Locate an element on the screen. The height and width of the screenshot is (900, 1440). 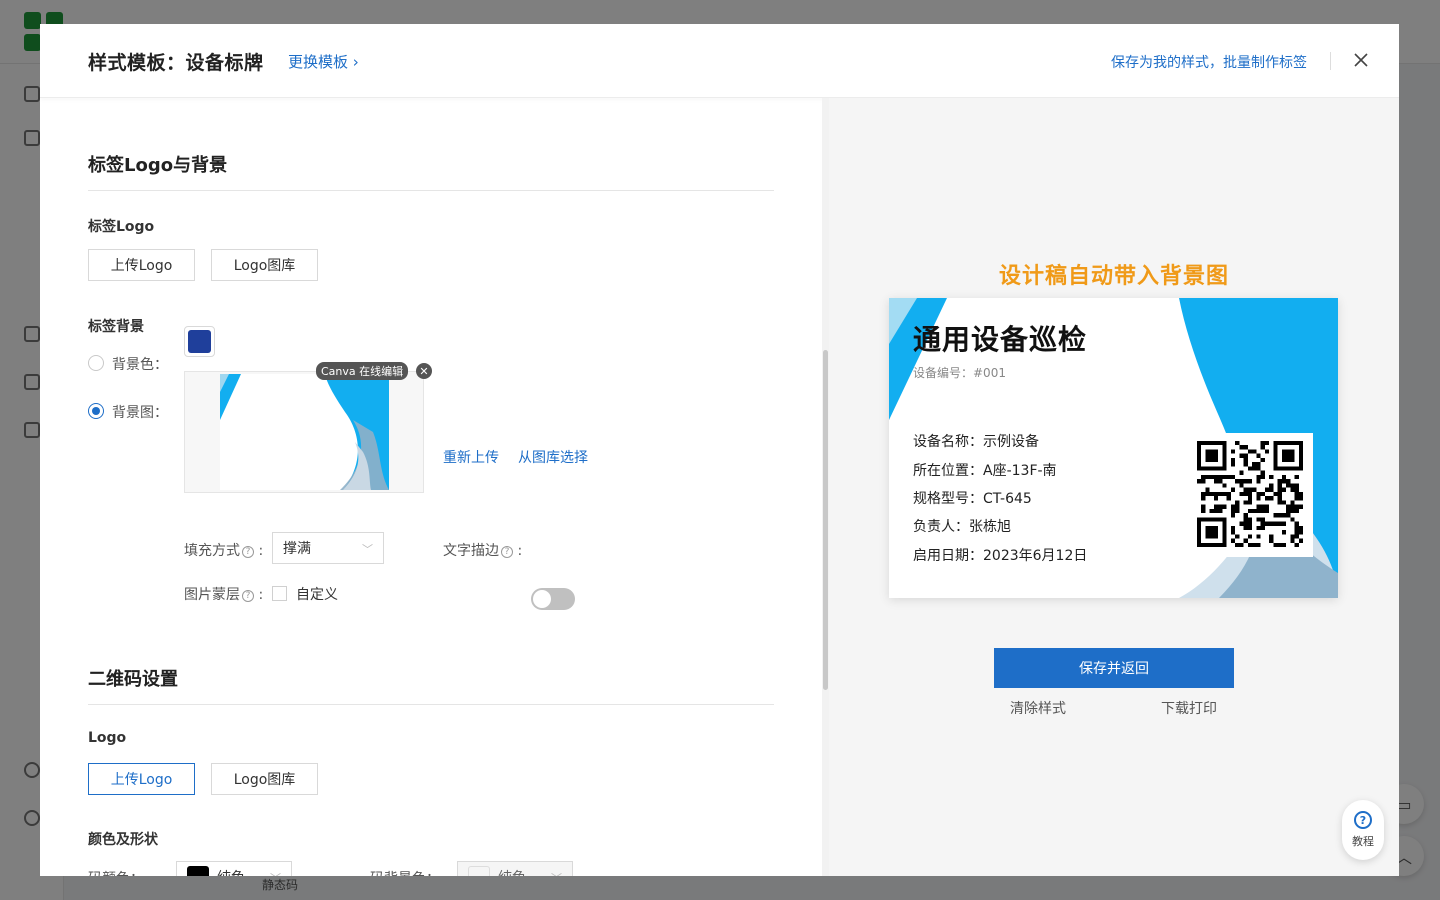
bg-color-picker is located at coordinates (199, 341).